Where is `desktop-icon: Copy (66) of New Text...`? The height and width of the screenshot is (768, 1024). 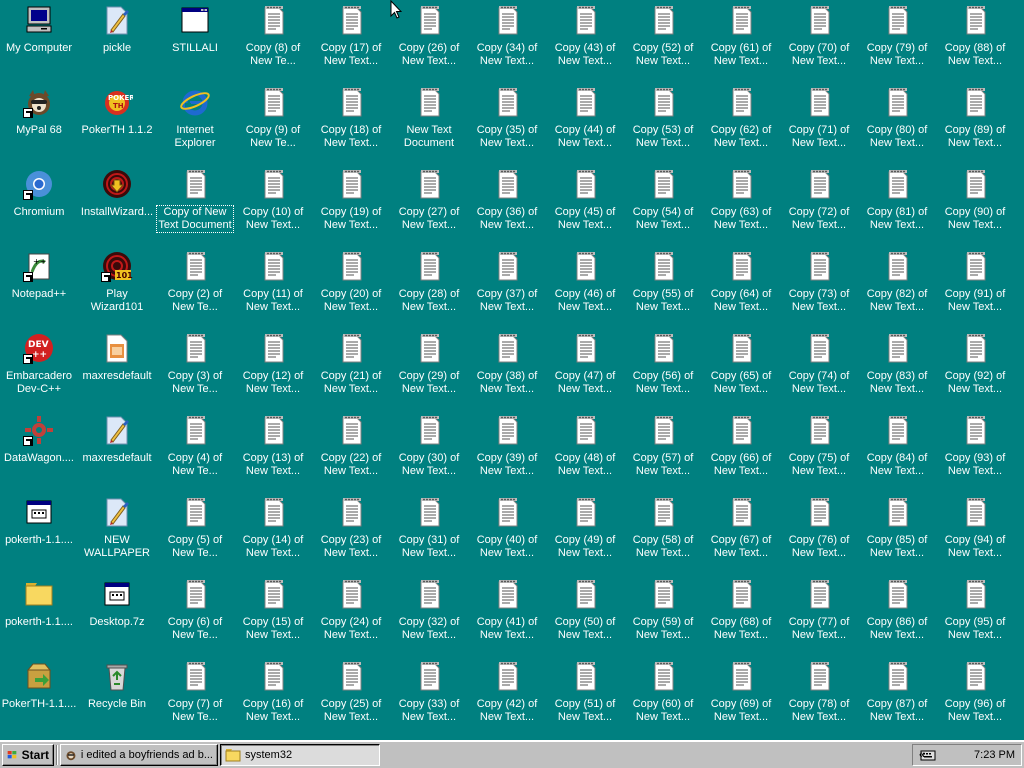
desktop-icon: Copy (66) of New Text... is located at coordinates (741, 452).